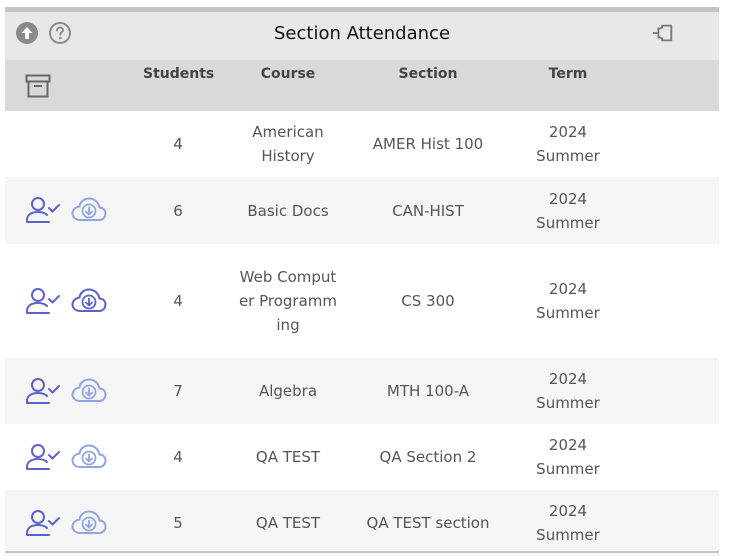  I want to click on archive-icon, so click(38, 86).